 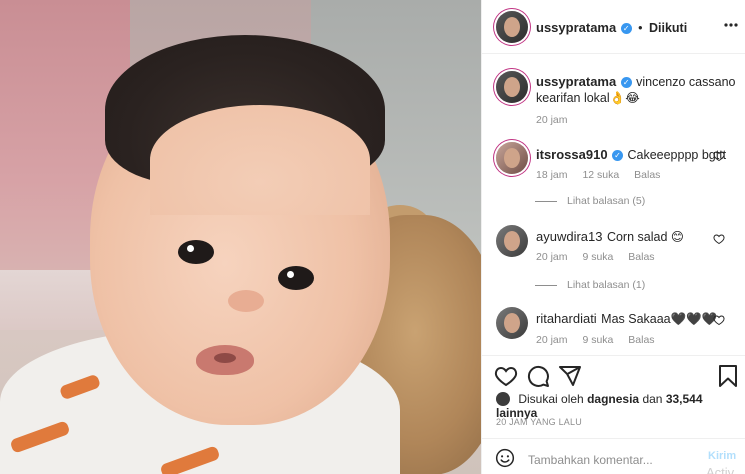 I want to click on post-timestamp: 20 JAM YANG LALU, so click(x=539, y=422).